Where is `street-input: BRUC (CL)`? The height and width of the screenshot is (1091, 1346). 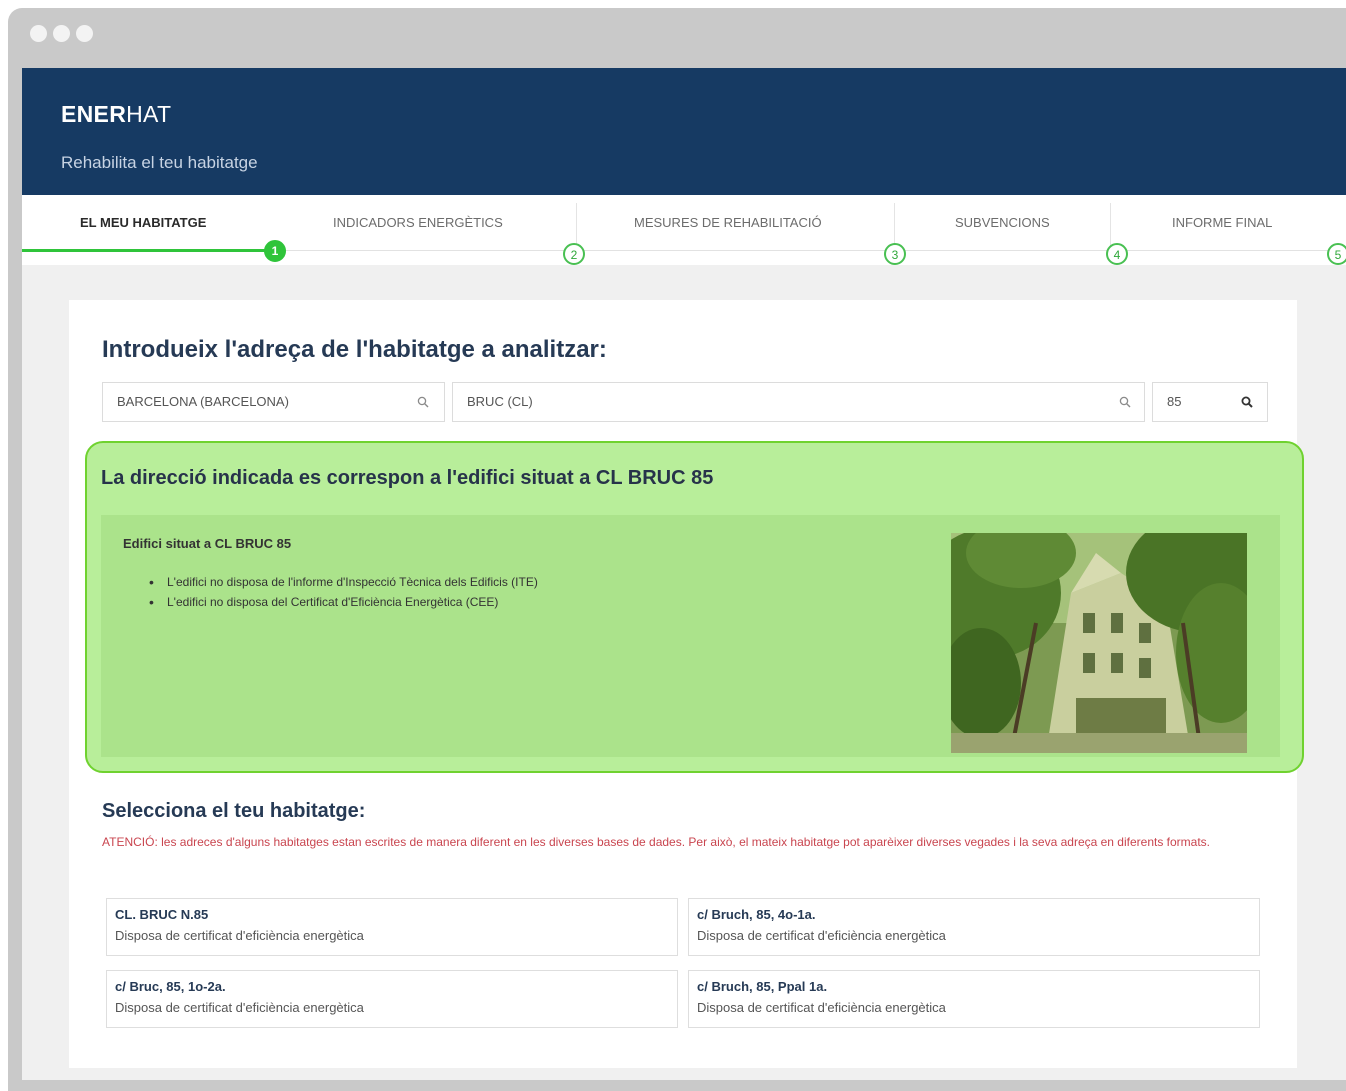 street-input: BRUC (CL) is located at coordinates (798, 402).